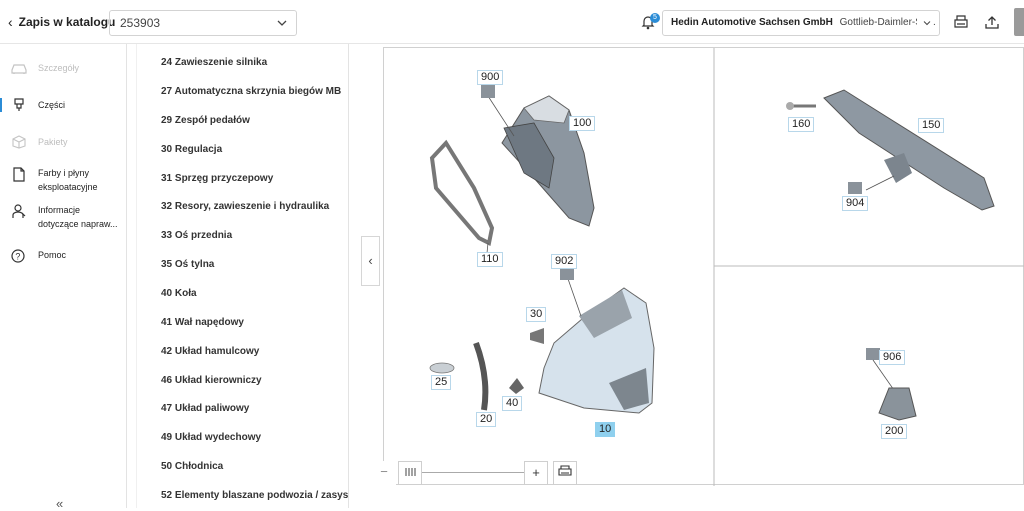 The width and height of the screenshot is (1024, 511). I want to click on nav-item-parts: Części, so click(63, 105).